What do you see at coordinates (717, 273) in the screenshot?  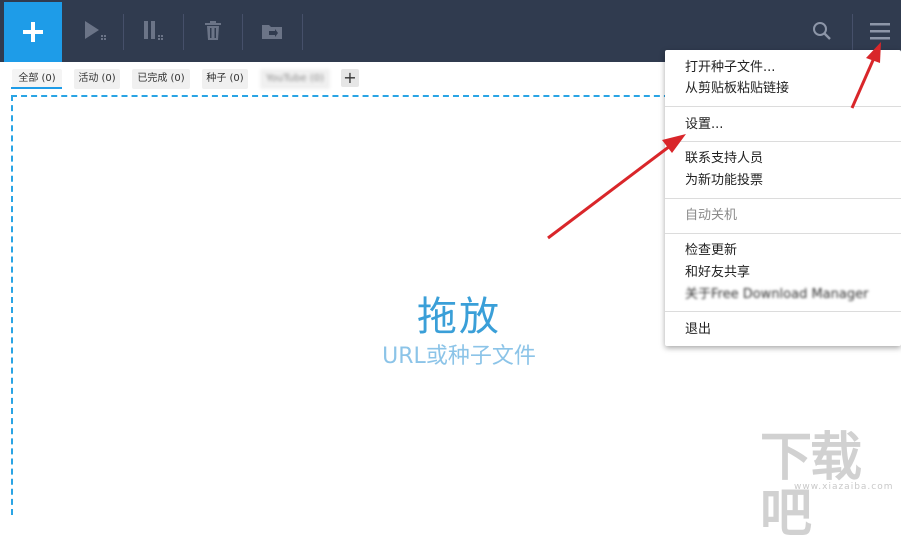 I see `menu-item-share: 和好友共享` at bounding box center [717, 273].